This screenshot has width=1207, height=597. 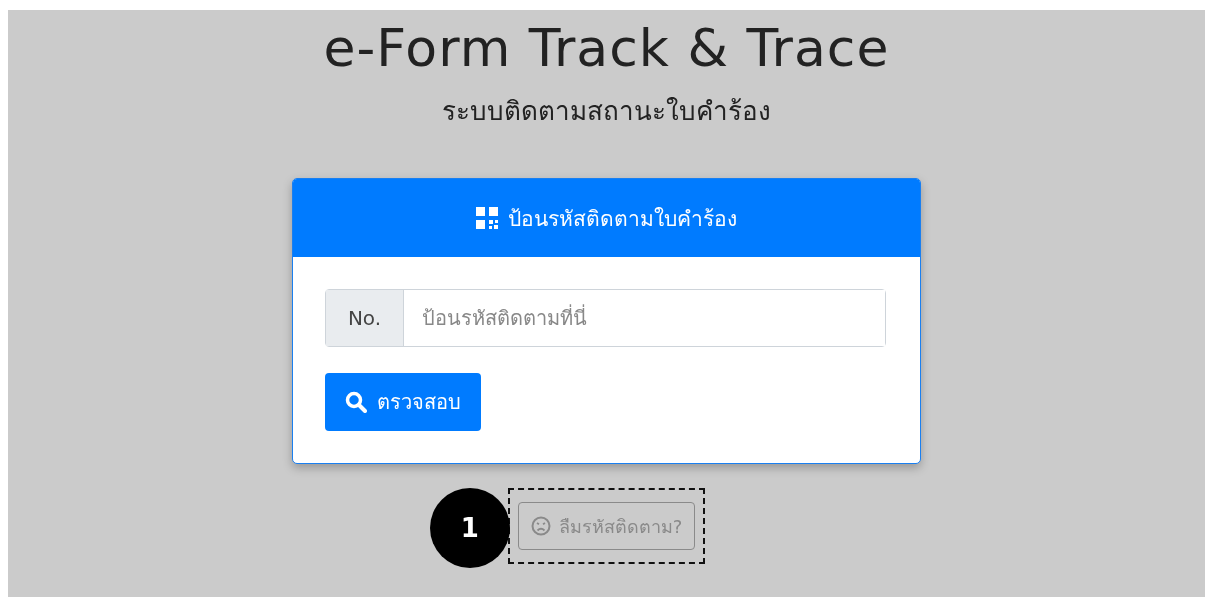 What do you see at coordinates (605, 318) in the screenshot?
I see `tracking-input-group: No. ป้อนรหัสติดตามที่นี่` at bounding box center [605, 318].